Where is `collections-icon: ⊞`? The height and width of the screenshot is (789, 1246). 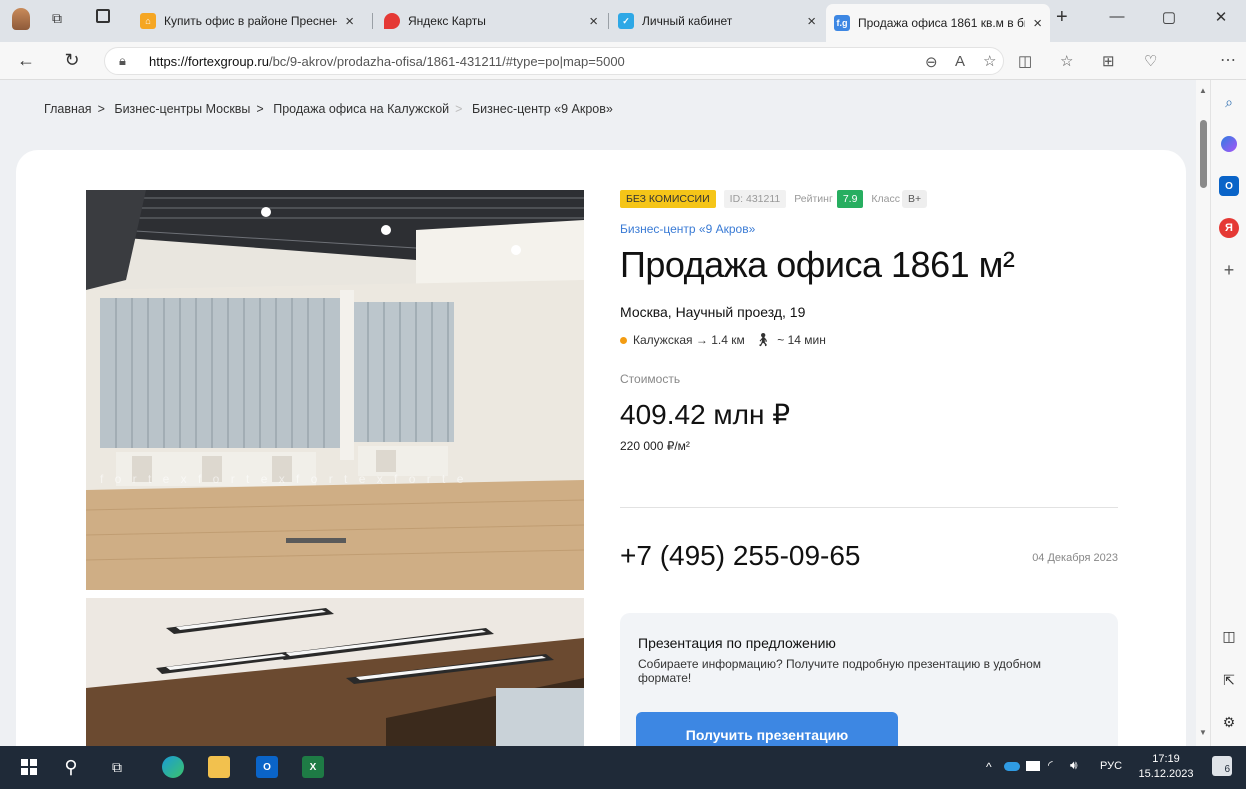
collections-icon: ⊞ is located at coordinates (1108, 61).